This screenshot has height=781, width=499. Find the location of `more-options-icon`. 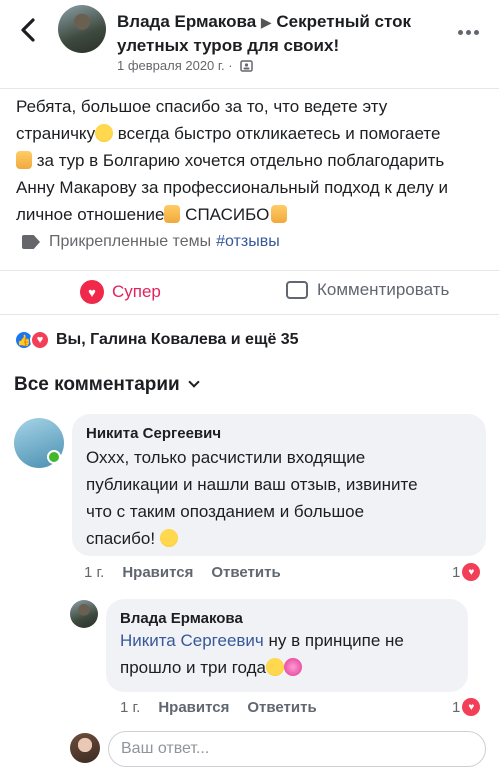

more-options-icon is located at coordinates (471, 28).